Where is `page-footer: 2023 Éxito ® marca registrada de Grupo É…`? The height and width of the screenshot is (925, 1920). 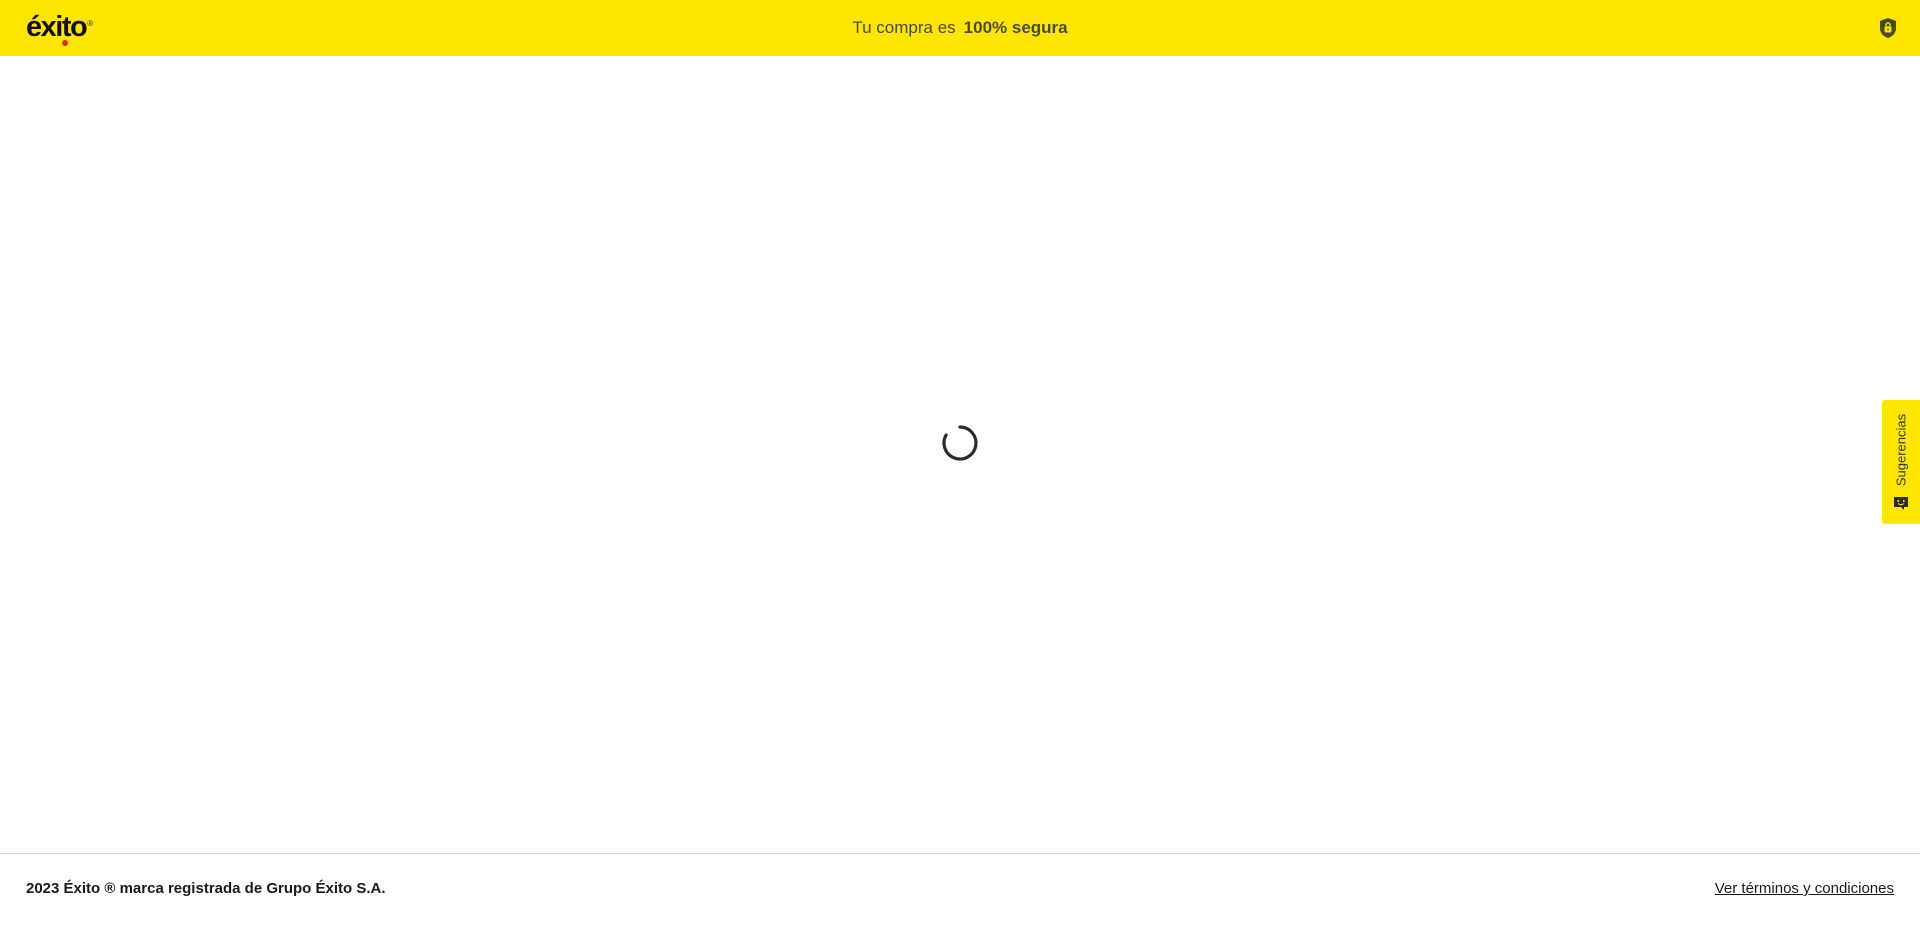
page-footer: 2023 Éxito ® marca registrada de Grupo É… is located at coordinates (960, 889).